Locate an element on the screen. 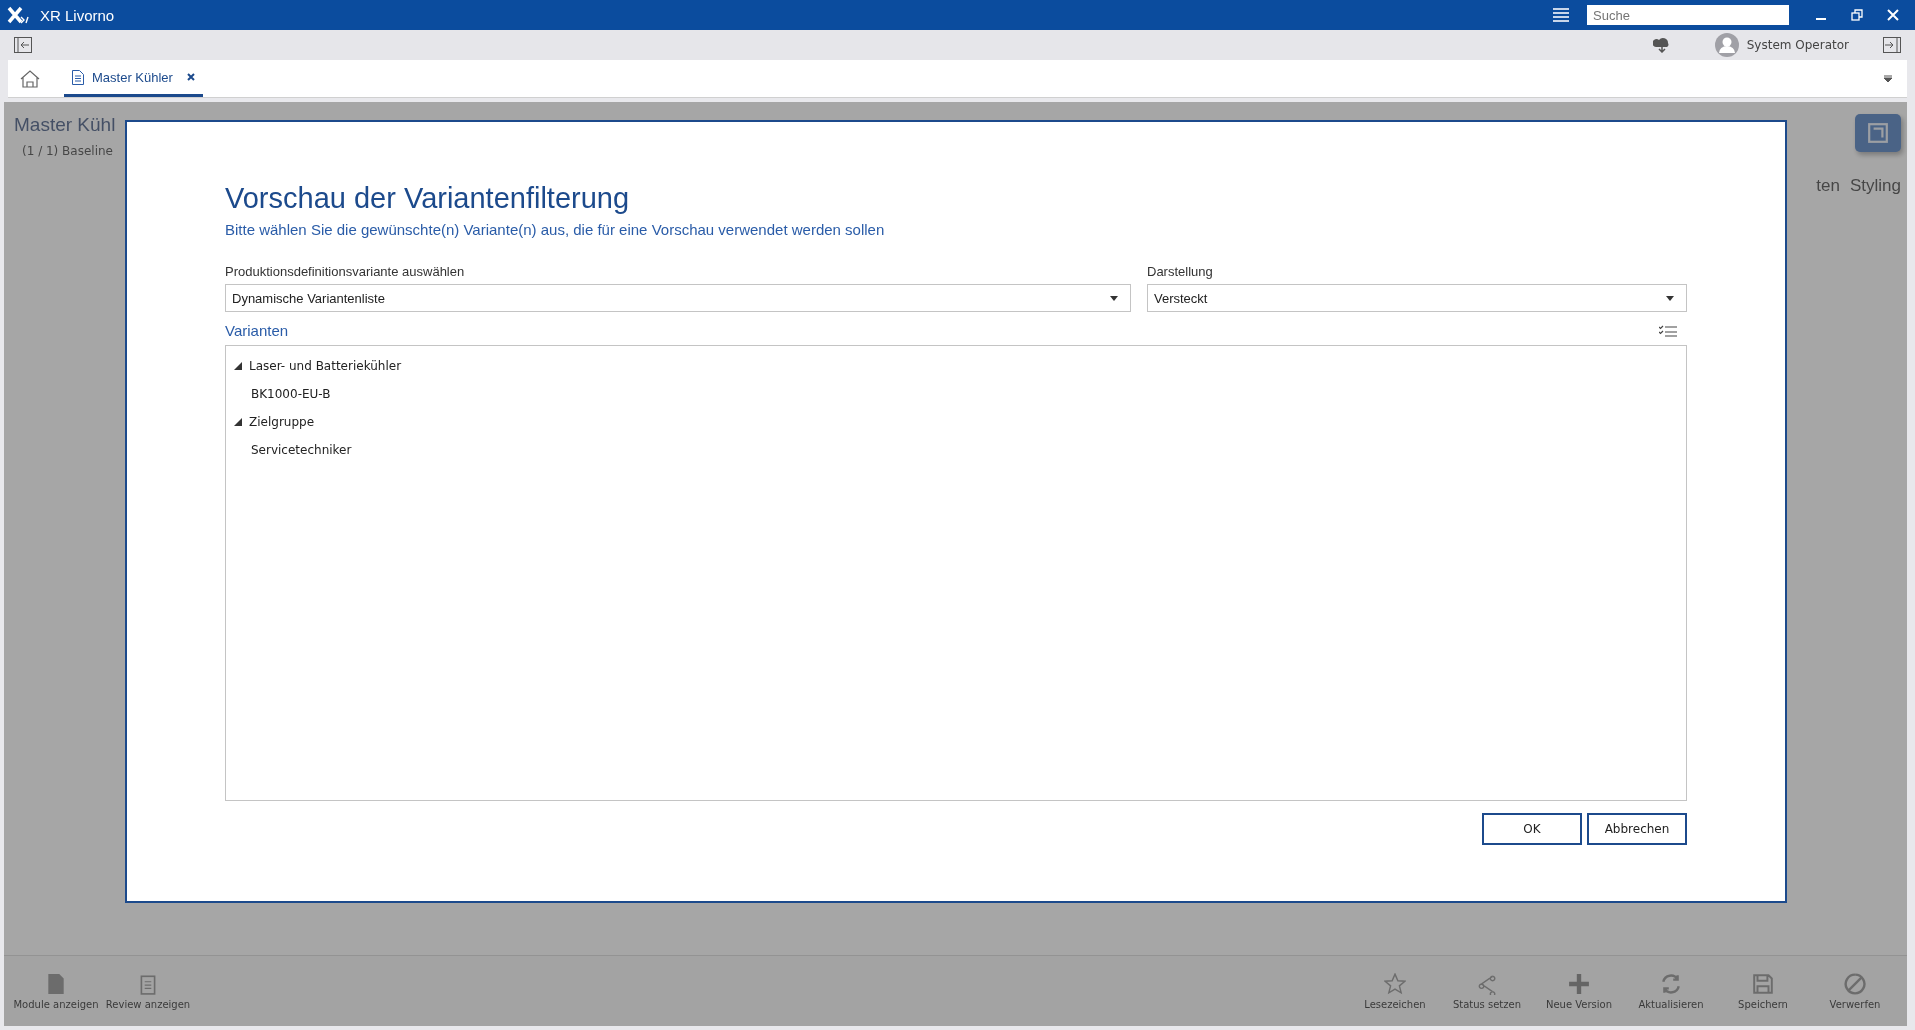 The width and height of the screenshot is (1915, 1030). cancel-icon is located at coordinates (1855, 983).